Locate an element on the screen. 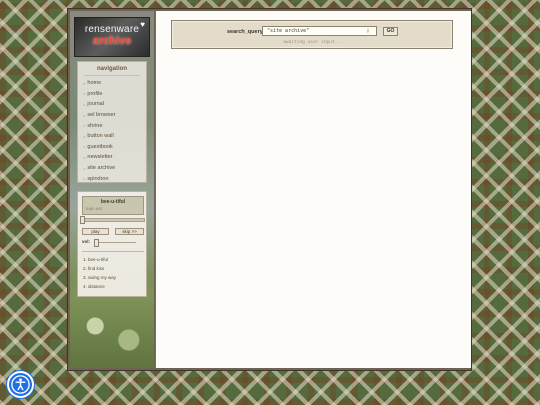  nav-item-label: journal is located at coordinates (95, 104).